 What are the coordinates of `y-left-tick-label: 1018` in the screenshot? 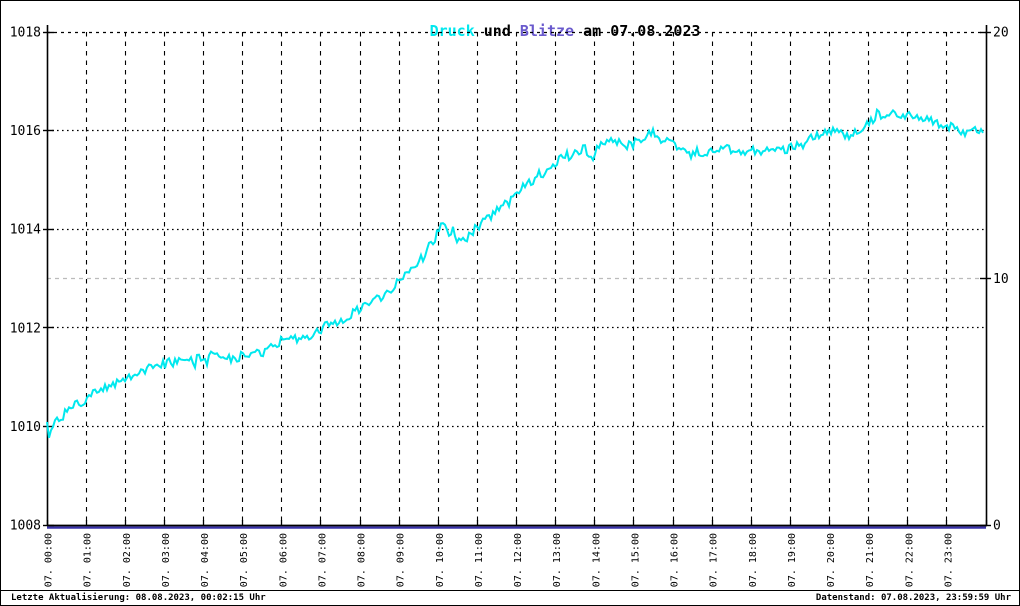 It's located at (25, 33).